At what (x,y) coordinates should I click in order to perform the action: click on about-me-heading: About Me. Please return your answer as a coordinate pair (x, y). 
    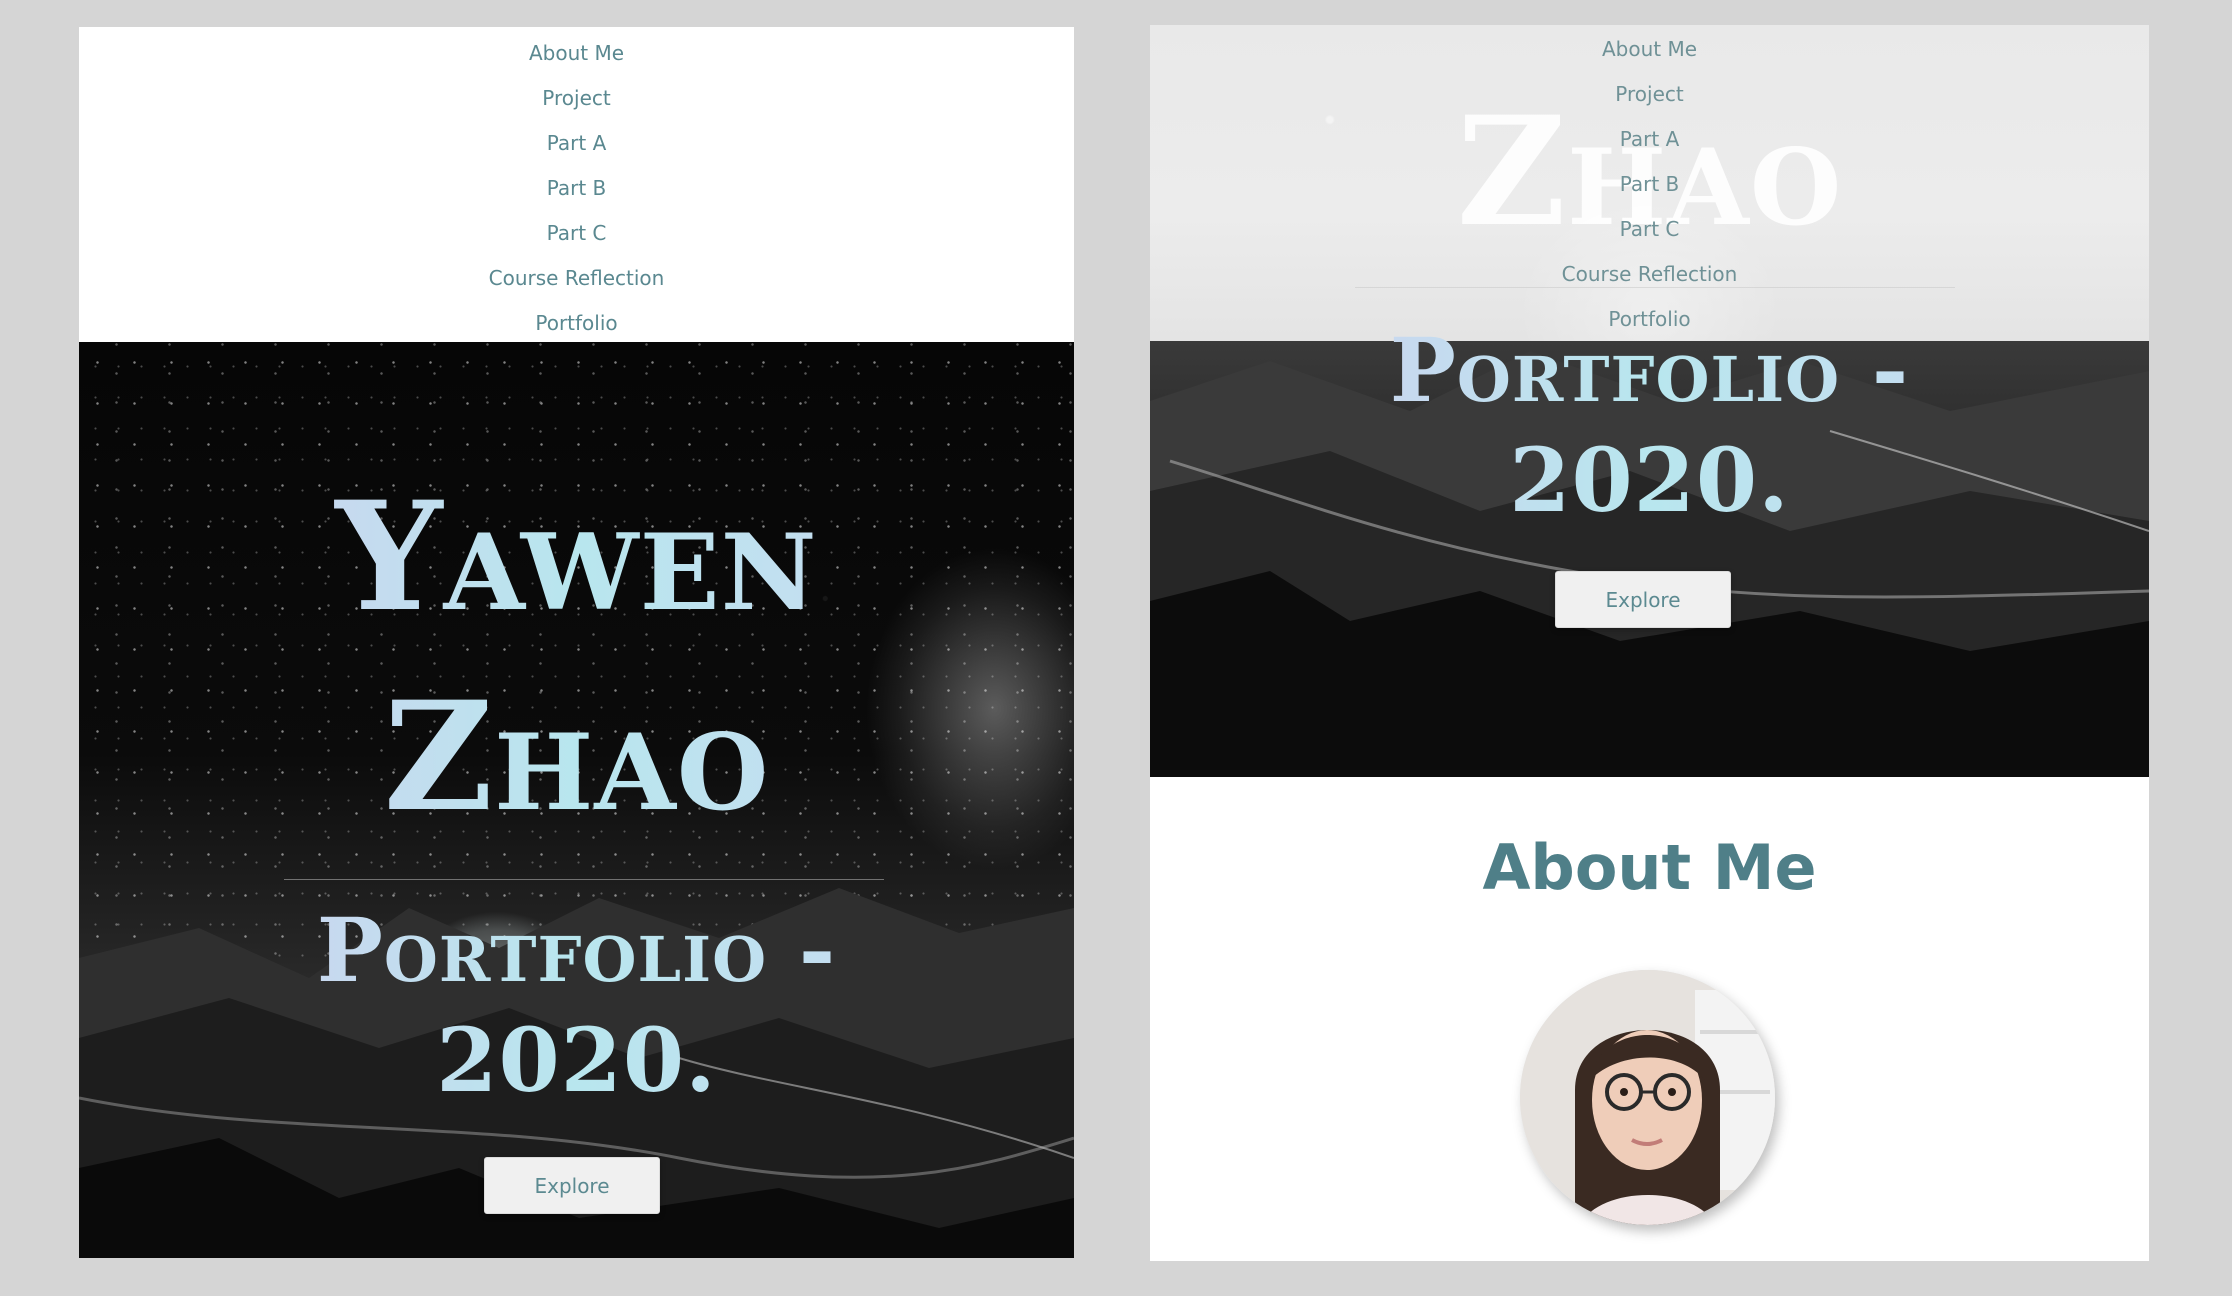
    Looking at the image, I should click on (1649, 867).